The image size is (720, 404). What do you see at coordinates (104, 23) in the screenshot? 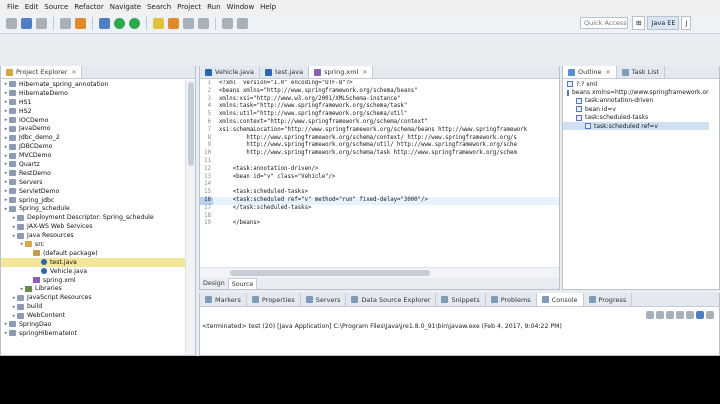
I see `debug-icon` at bounding box center [104, 23].